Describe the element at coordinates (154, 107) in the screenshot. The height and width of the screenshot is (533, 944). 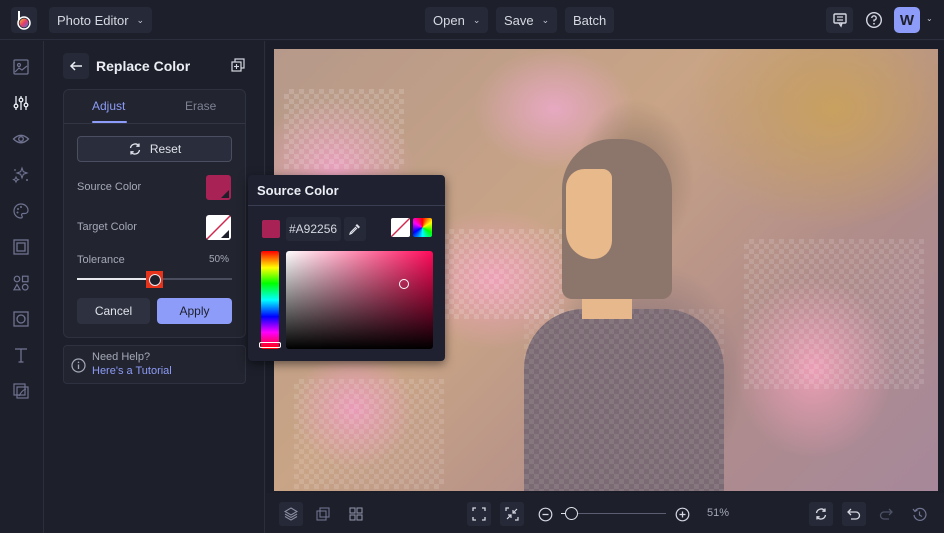
I see `tab-bar: Adjust Erase` at that location.